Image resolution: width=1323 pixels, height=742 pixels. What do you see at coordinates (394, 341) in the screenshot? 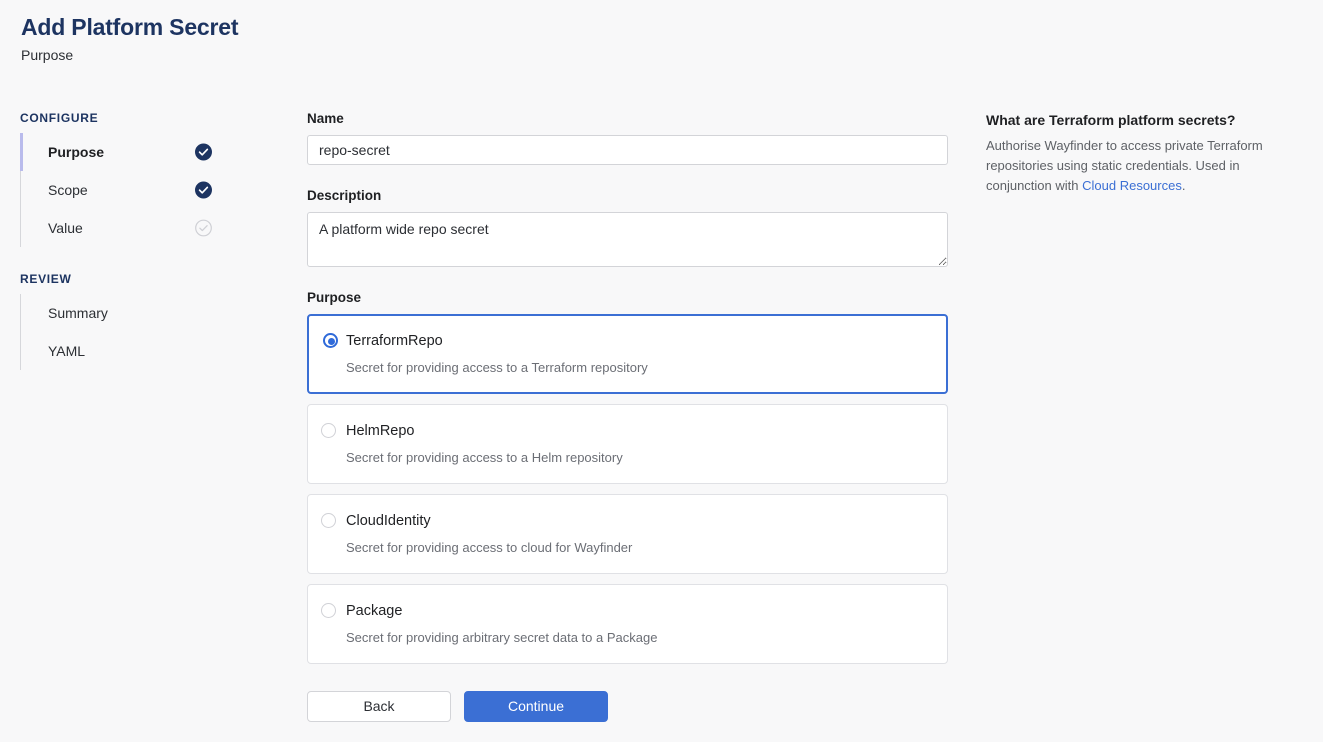
I see `purpose-option-title: TerraformRepo` at bounding box center [394, 341].